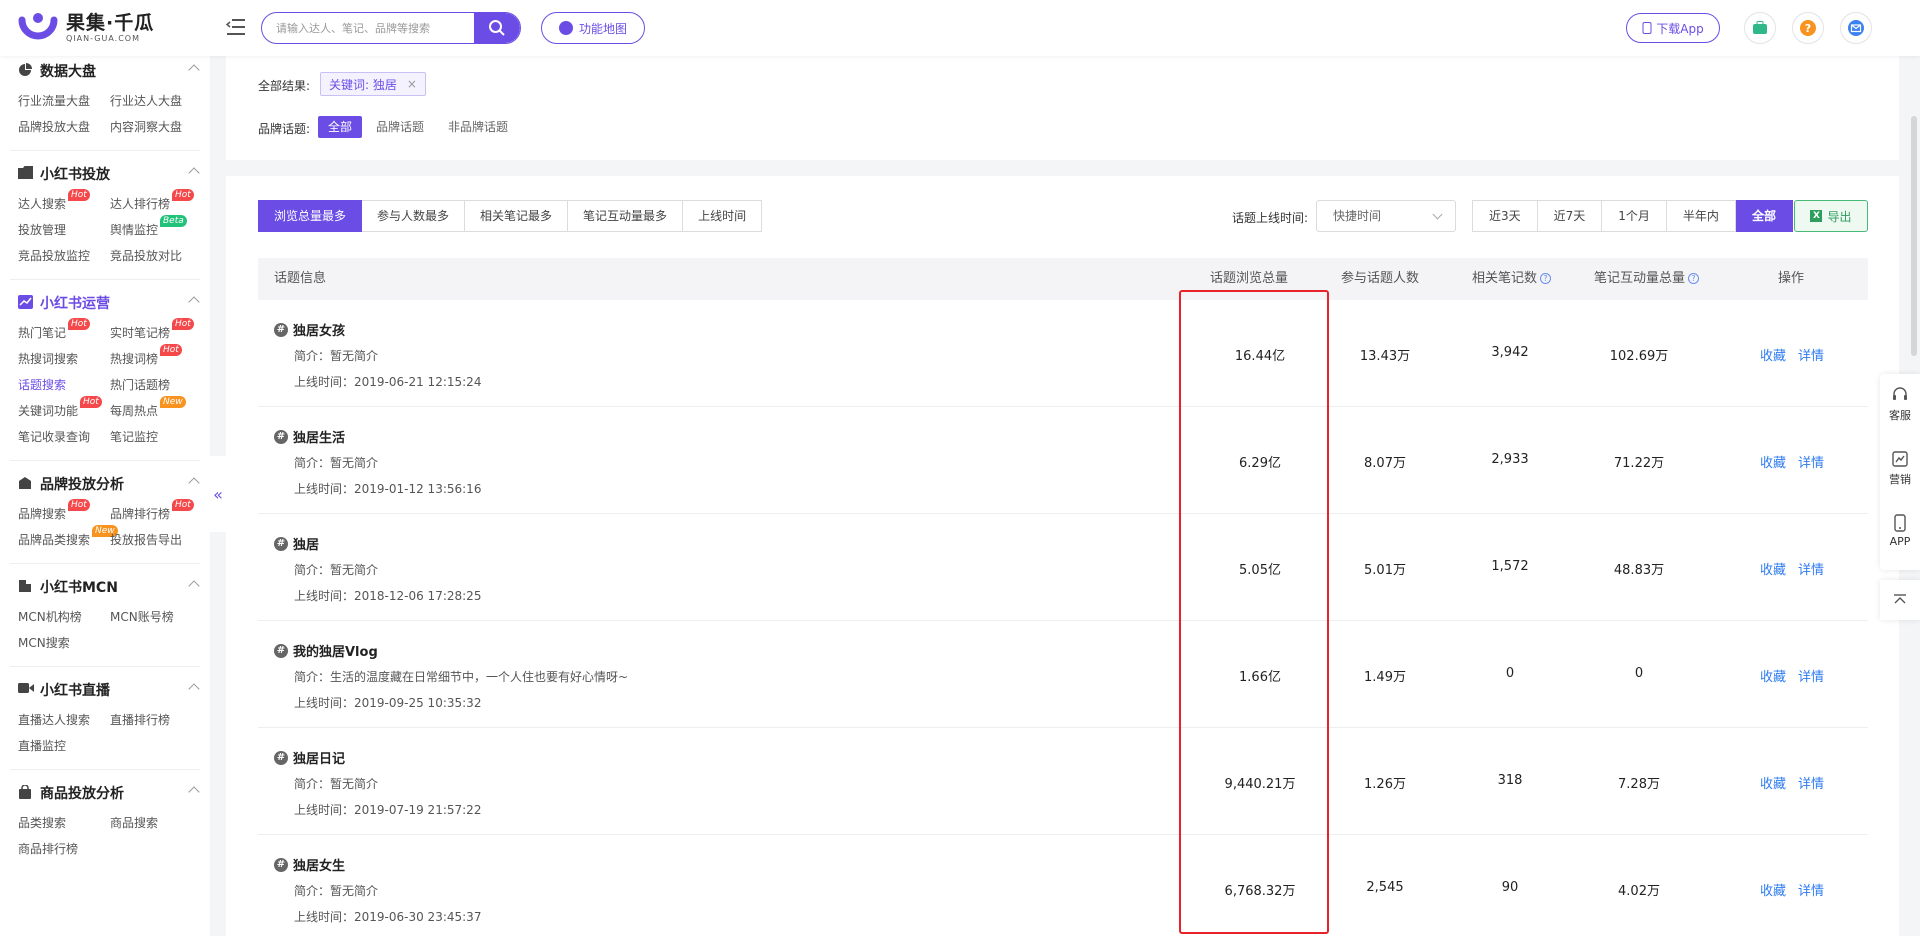 The height and width of the screenshot is (936, 1920). Describe the element at coordinates (1249, 279) in the screenshot. I see `col-views: 话题浏览总量` at that location.